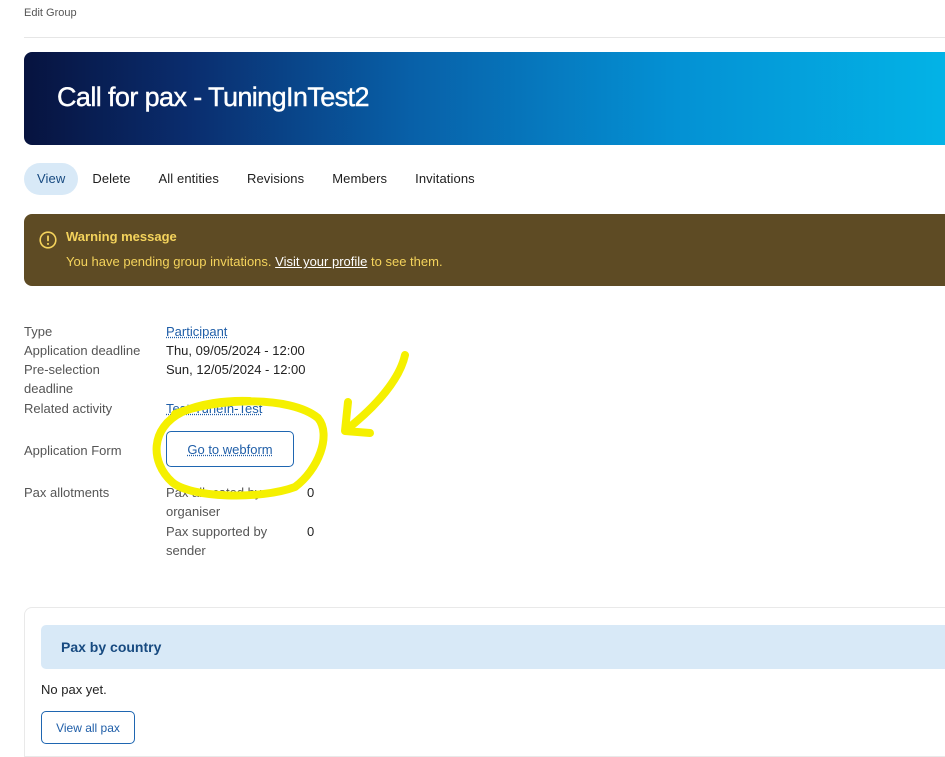 This screenshot has height=757, width=945. What do you see at coordinates (67, 492) in the screenshot?
I see `pax-allotments-label: Pax allotments` at bounding box center [67, 492].